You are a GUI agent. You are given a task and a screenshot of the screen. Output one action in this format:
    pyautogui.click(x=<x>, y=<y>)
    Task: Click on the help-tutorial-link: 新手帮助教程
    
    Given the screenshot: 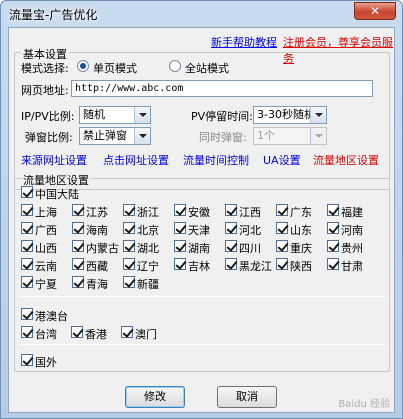 What is the action you would take?
    pyautogui.click(x=244, y=42)
    